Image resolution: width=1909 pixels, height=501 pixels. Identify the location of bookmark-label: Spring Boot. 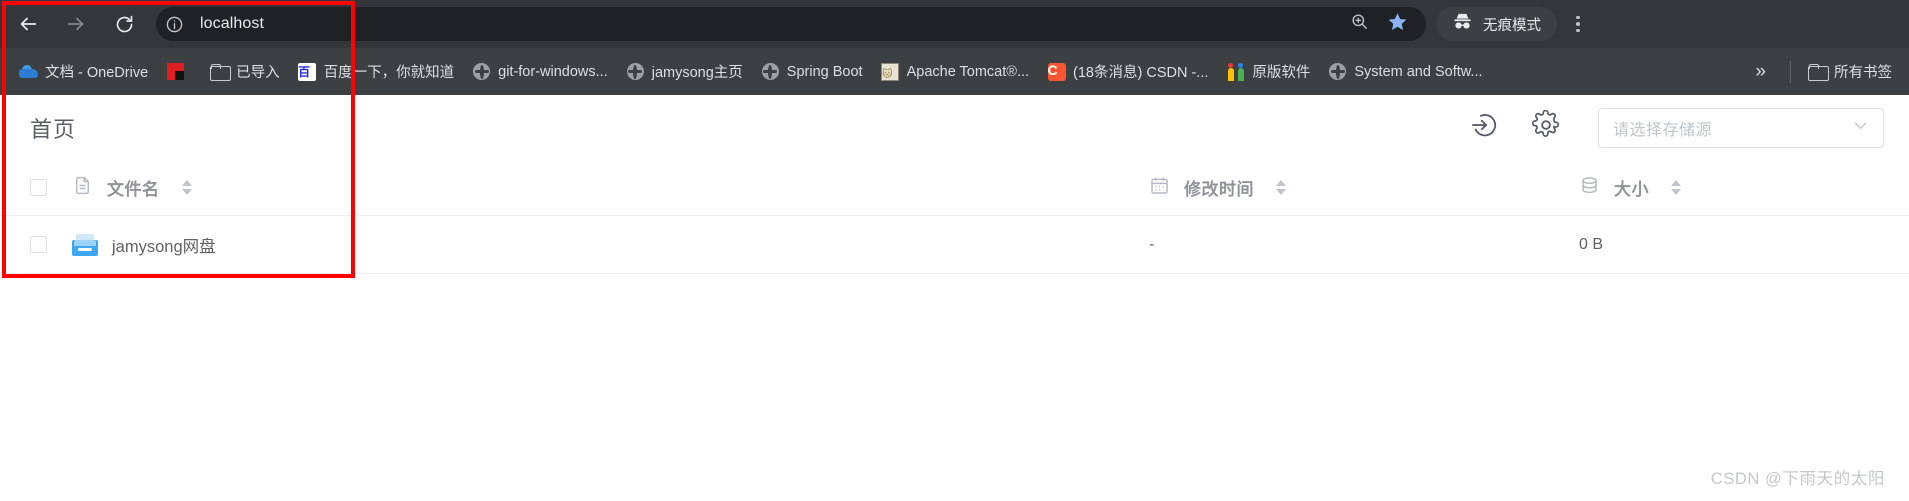
(824, 71).